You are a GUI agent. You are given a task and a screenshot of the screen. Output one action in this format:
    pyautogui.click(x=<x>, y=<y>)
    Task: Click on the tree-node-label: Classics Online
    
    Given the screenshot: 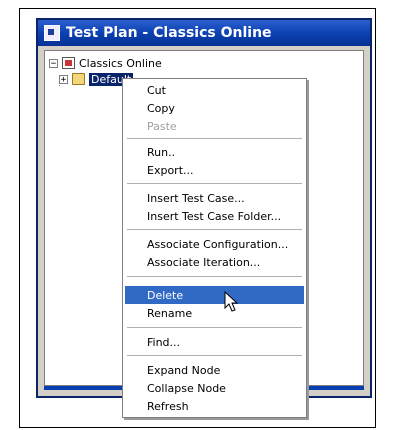 What is the action you would take?
    pyautogui.click(x=120, y=63)
    